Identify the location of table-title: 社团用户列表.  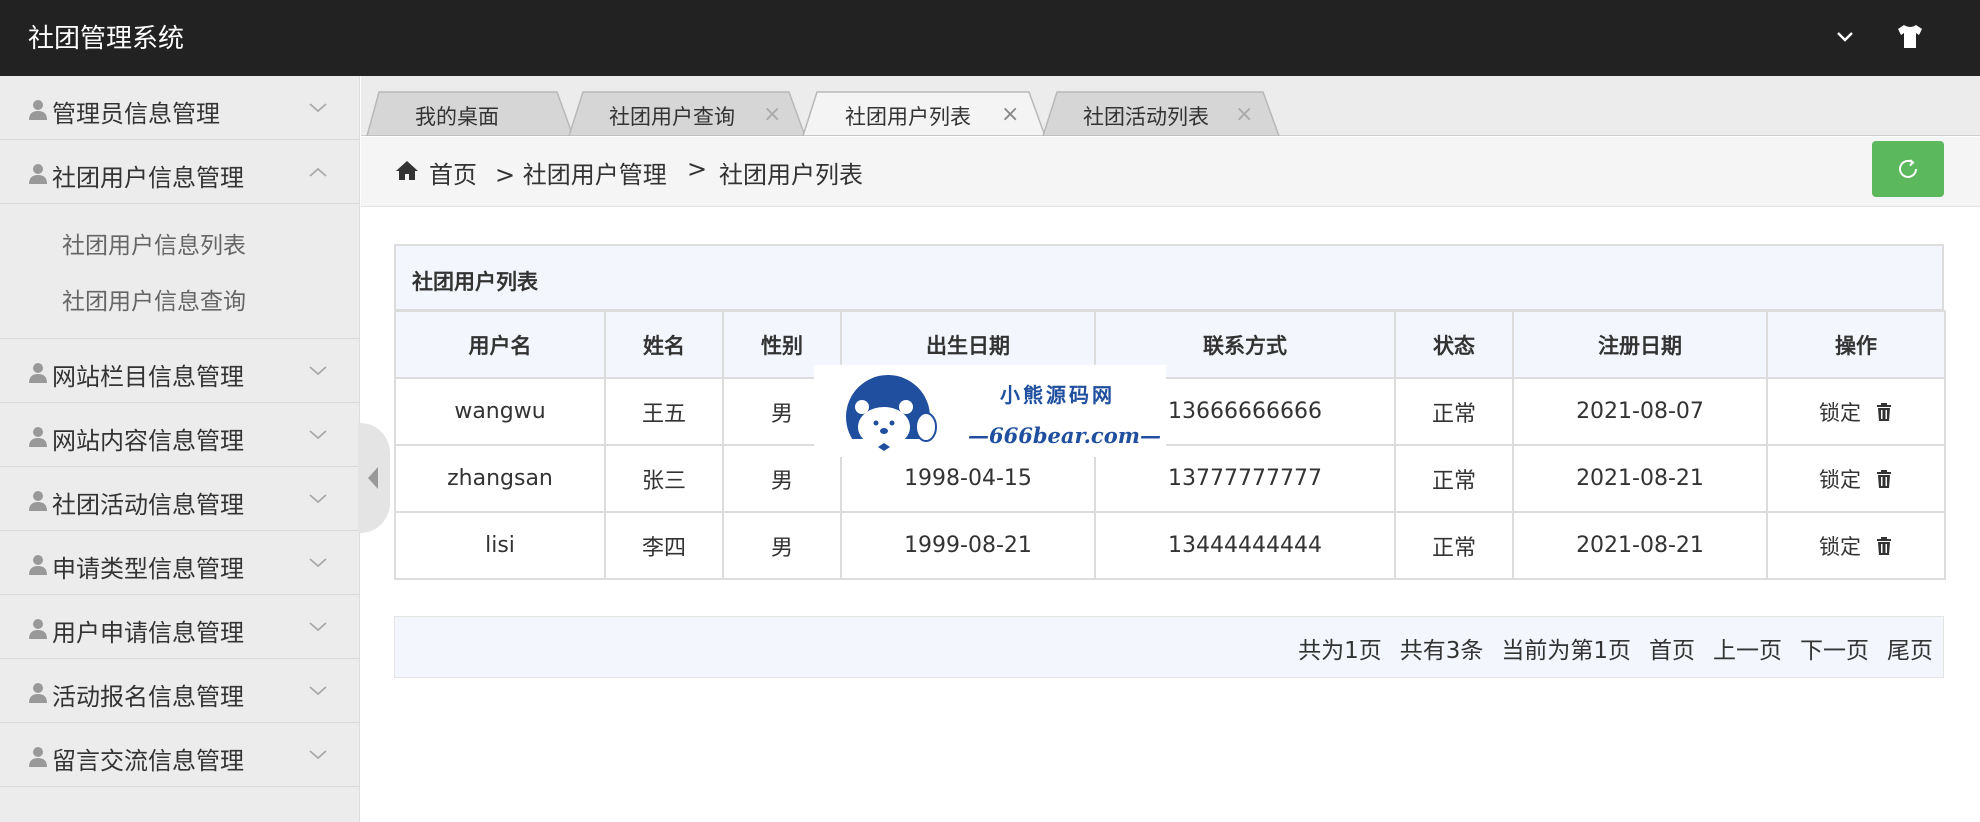
(1169, 277).